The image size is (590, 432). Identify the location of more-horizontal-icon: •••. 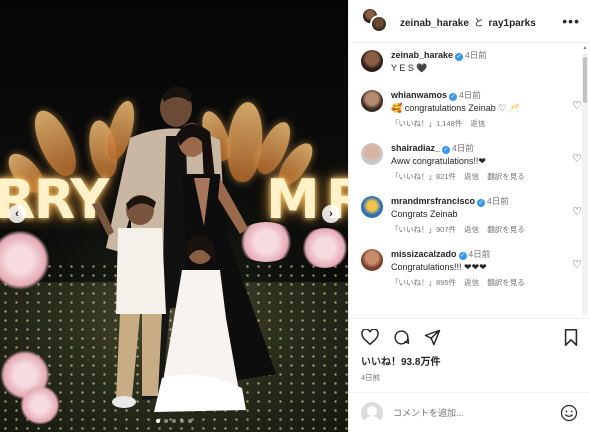
(571, 21).